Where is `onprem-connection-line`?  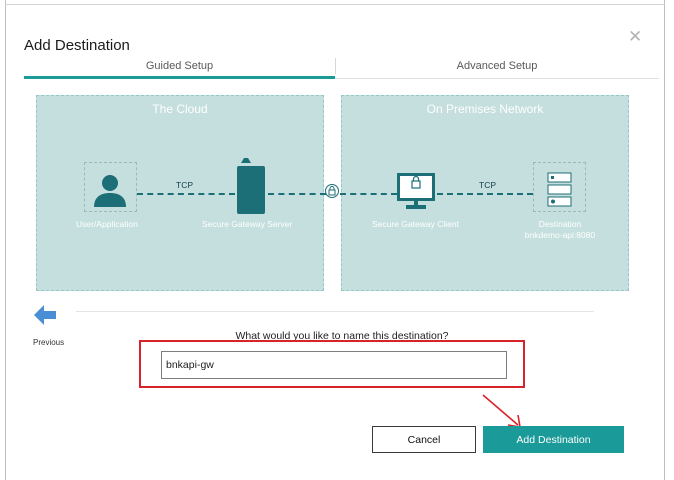
onprem-connection-line is located at coordinates (485, 194).